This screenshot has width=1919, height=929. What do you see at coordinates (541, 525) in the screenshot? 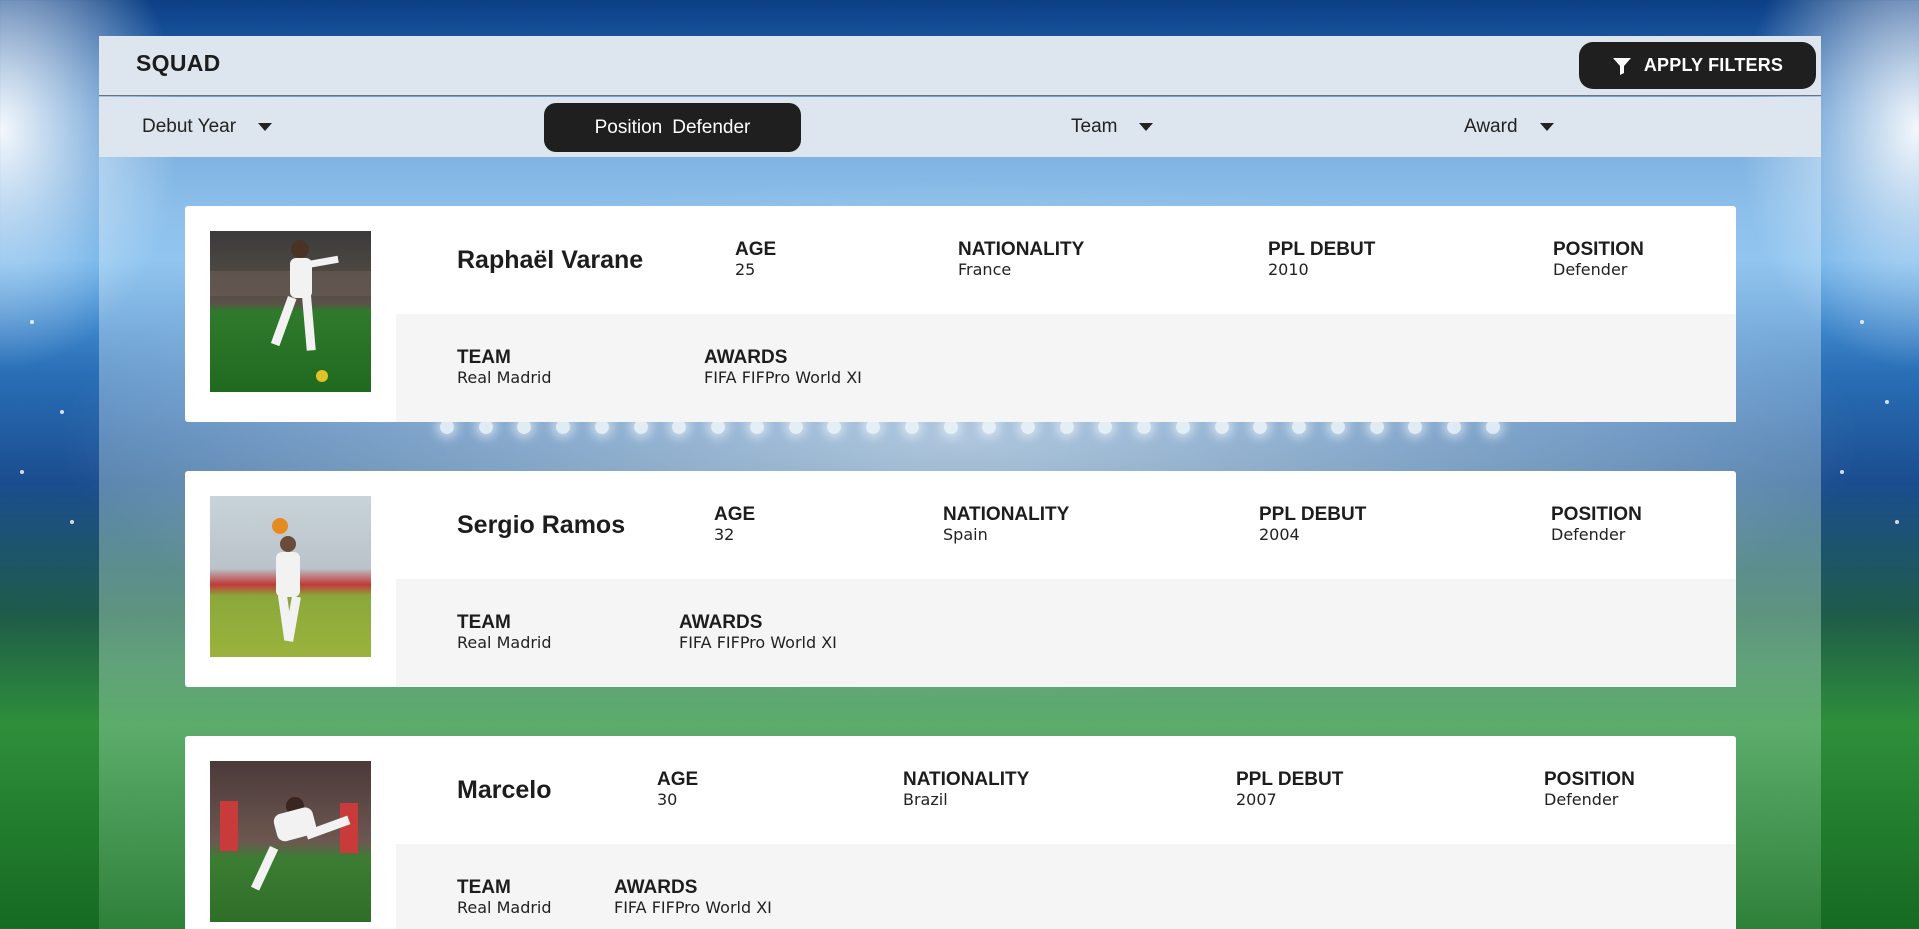
I see `player-name: Sergio Ramos` at bounding box center [541, 525].